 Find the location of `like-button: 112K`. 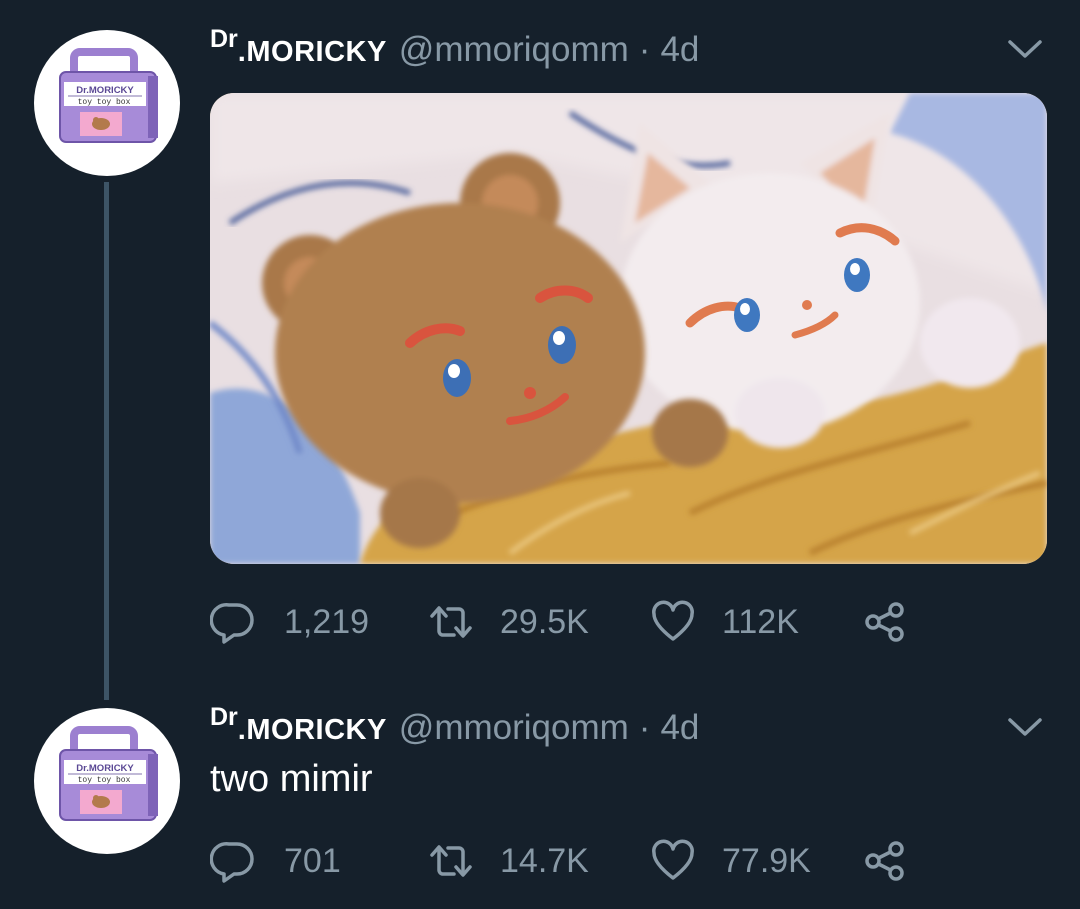

like-button: 112K is located at coordinates (724, 622).